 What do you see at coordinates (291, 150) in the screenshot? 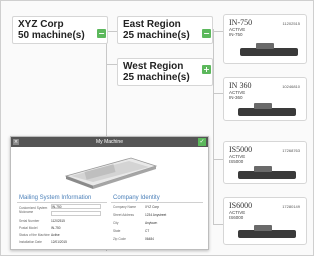
I see `device-serial: 17268763` at bounding box center [291, 150].